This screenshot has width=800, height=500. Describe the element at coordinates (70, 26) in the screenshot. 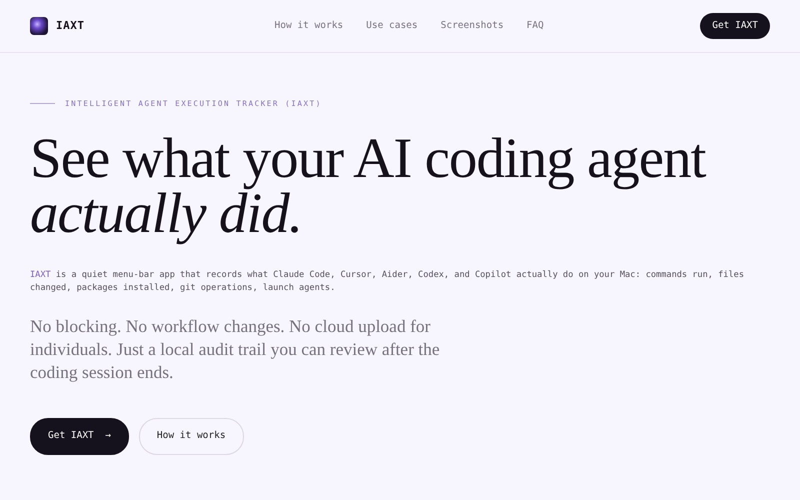

I see `brand-name: IAXT` at that location.